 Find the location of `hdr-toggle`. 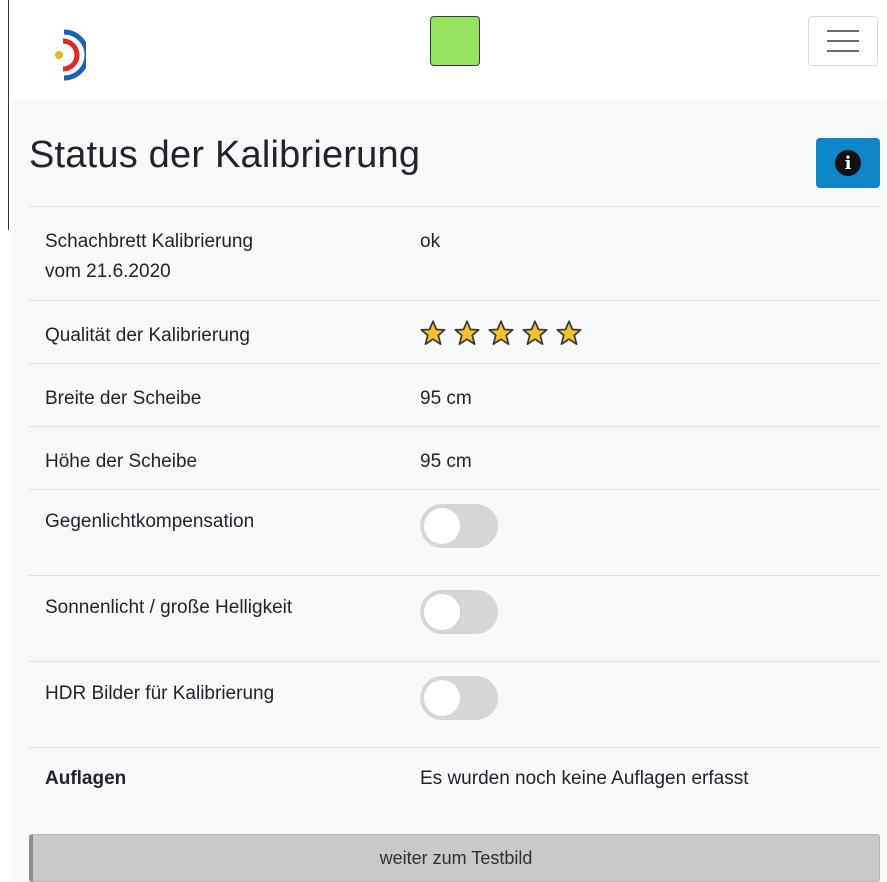

hdr-toggle is located at coordinates (459, 698).